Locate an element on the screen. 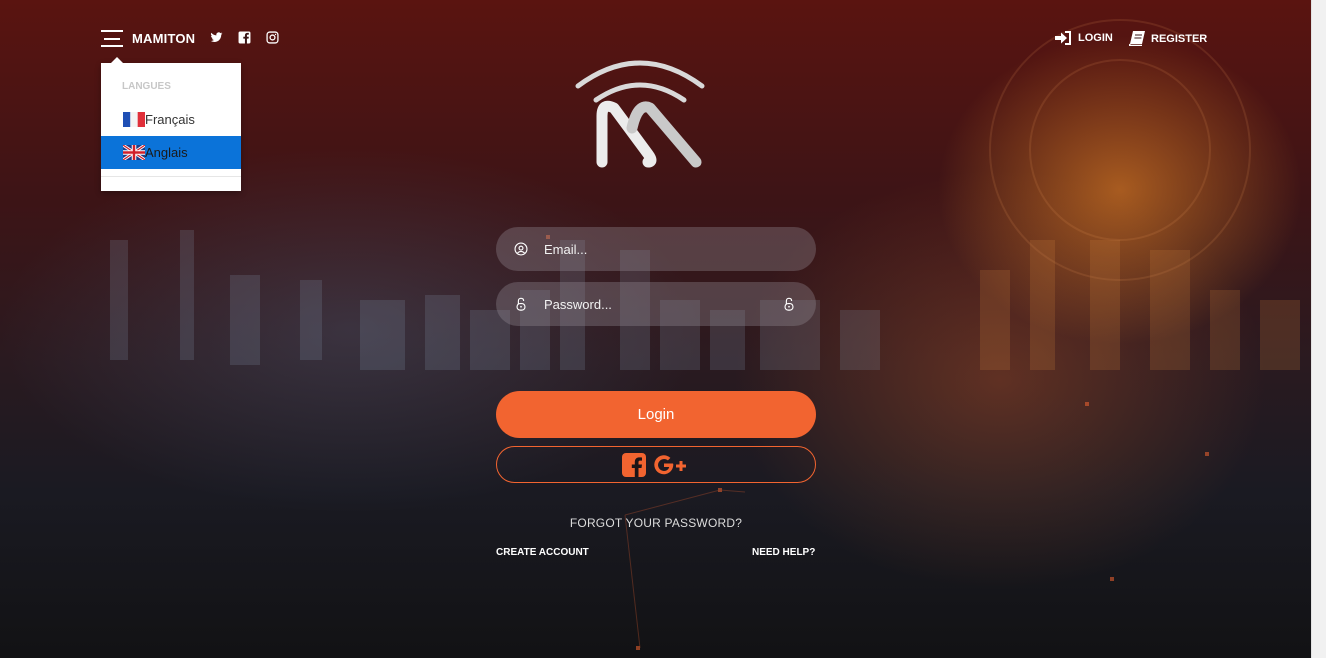 Image resolution: width=1326 pixels, height=658 pixels. register-link: REGISTER is located at coordinates (1168, 38).